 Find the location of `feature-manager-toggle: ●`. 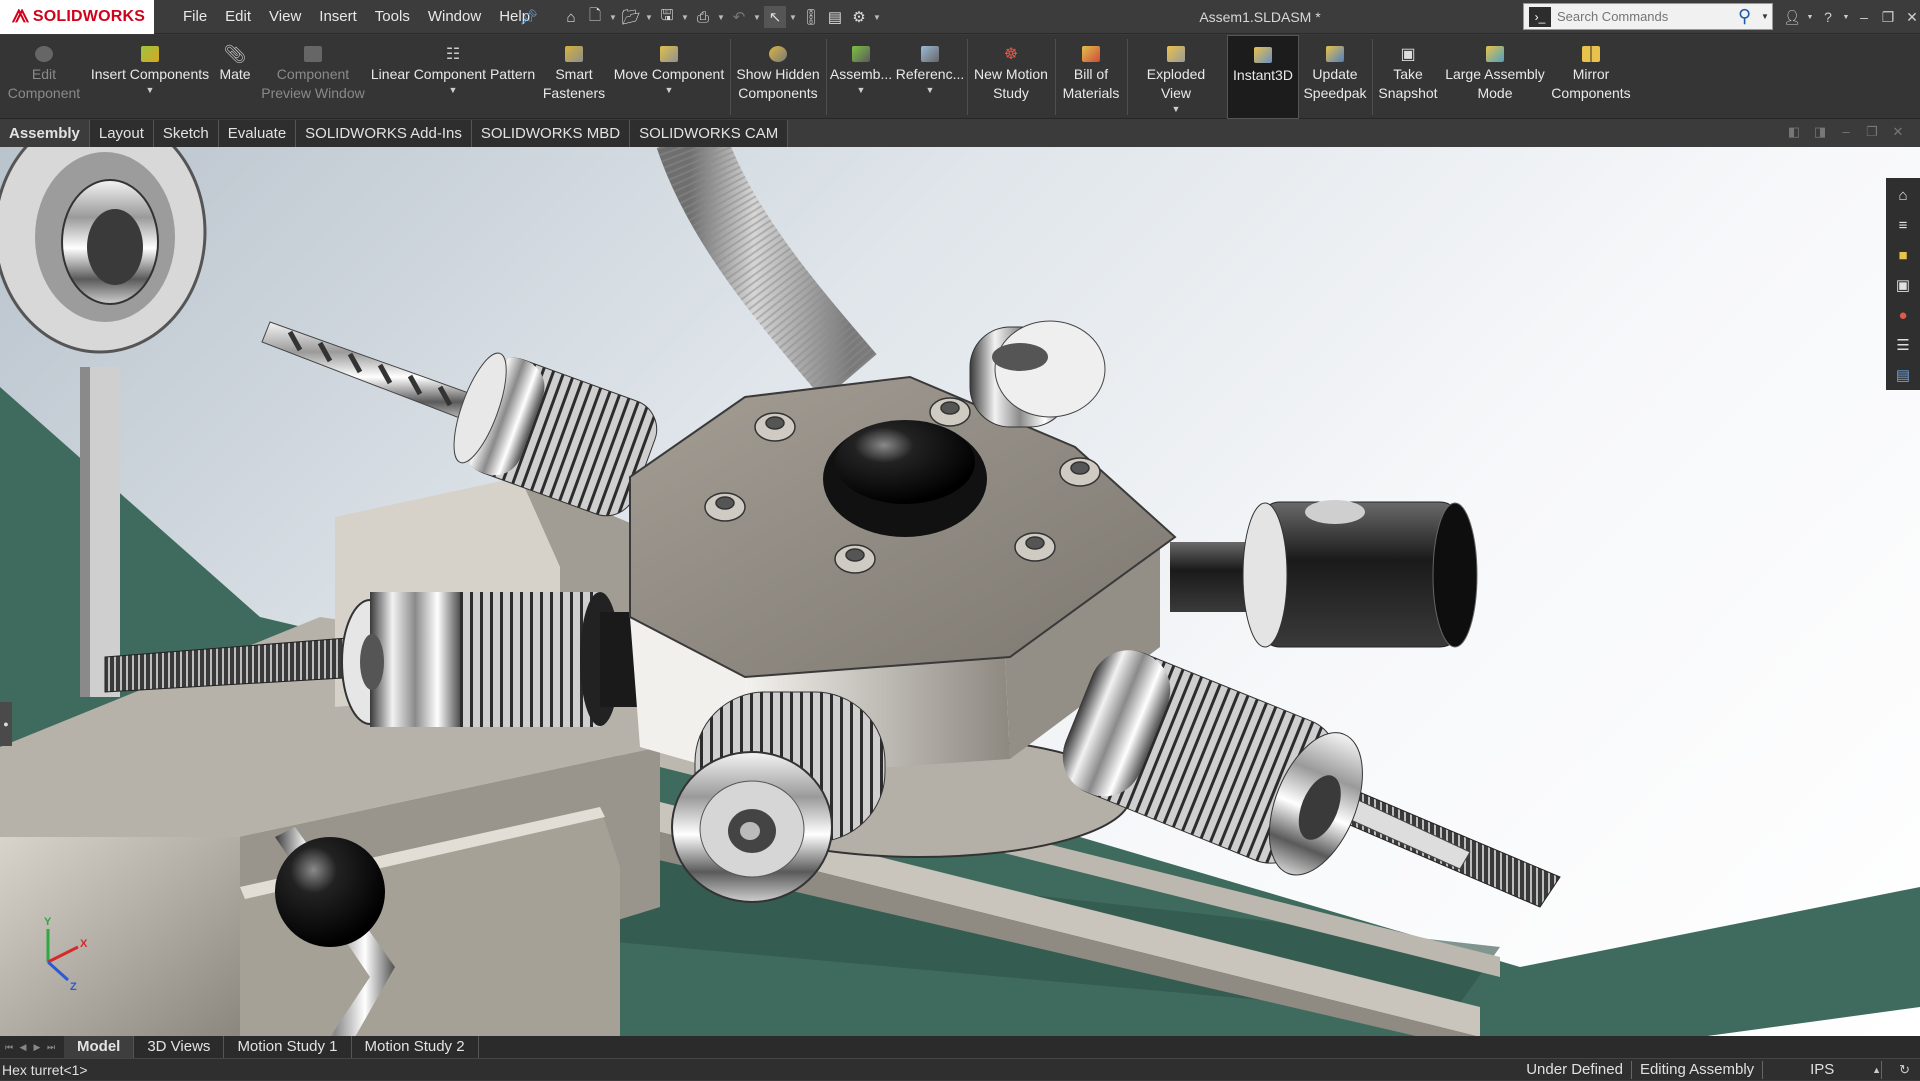

feature-manager-toggle: ● is located at coordinates (6, 724).